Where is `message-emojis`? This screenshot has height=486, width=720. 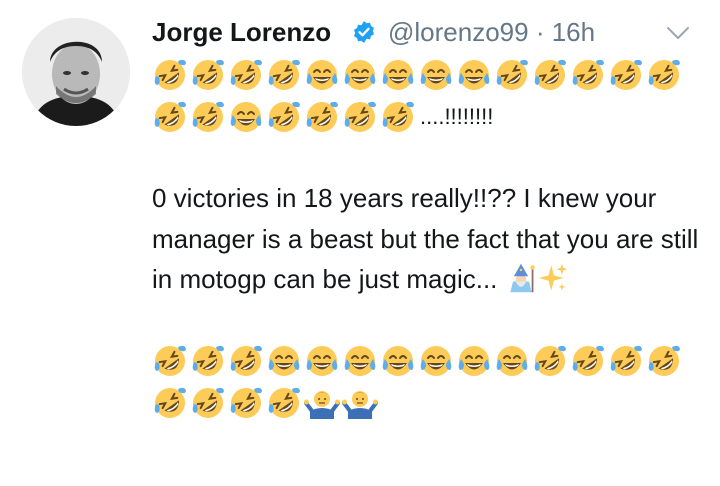
message-emojis is located at coordinates (537, 278).